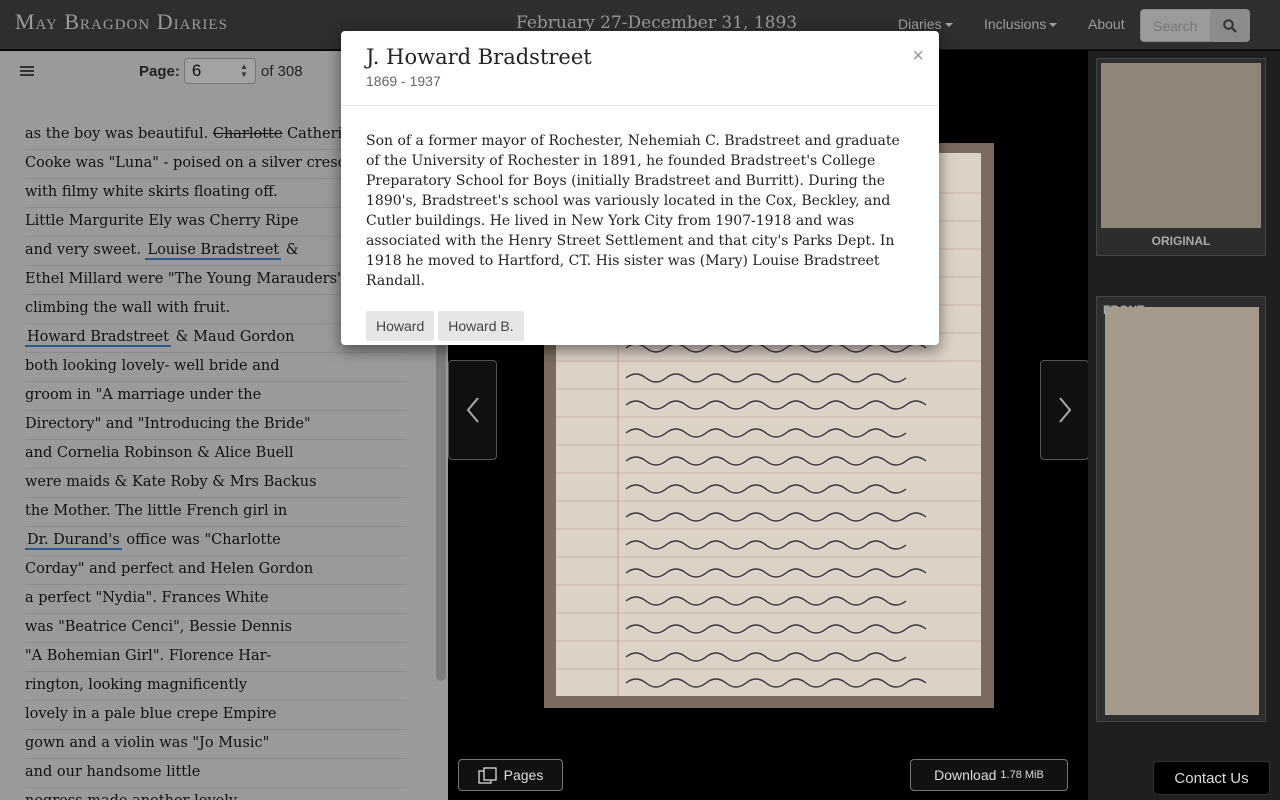 This screenshot has height=800, width=1280. I want to click on transcript-line: "A Bohemian Girl". Florence Har-, so click(216, 657).